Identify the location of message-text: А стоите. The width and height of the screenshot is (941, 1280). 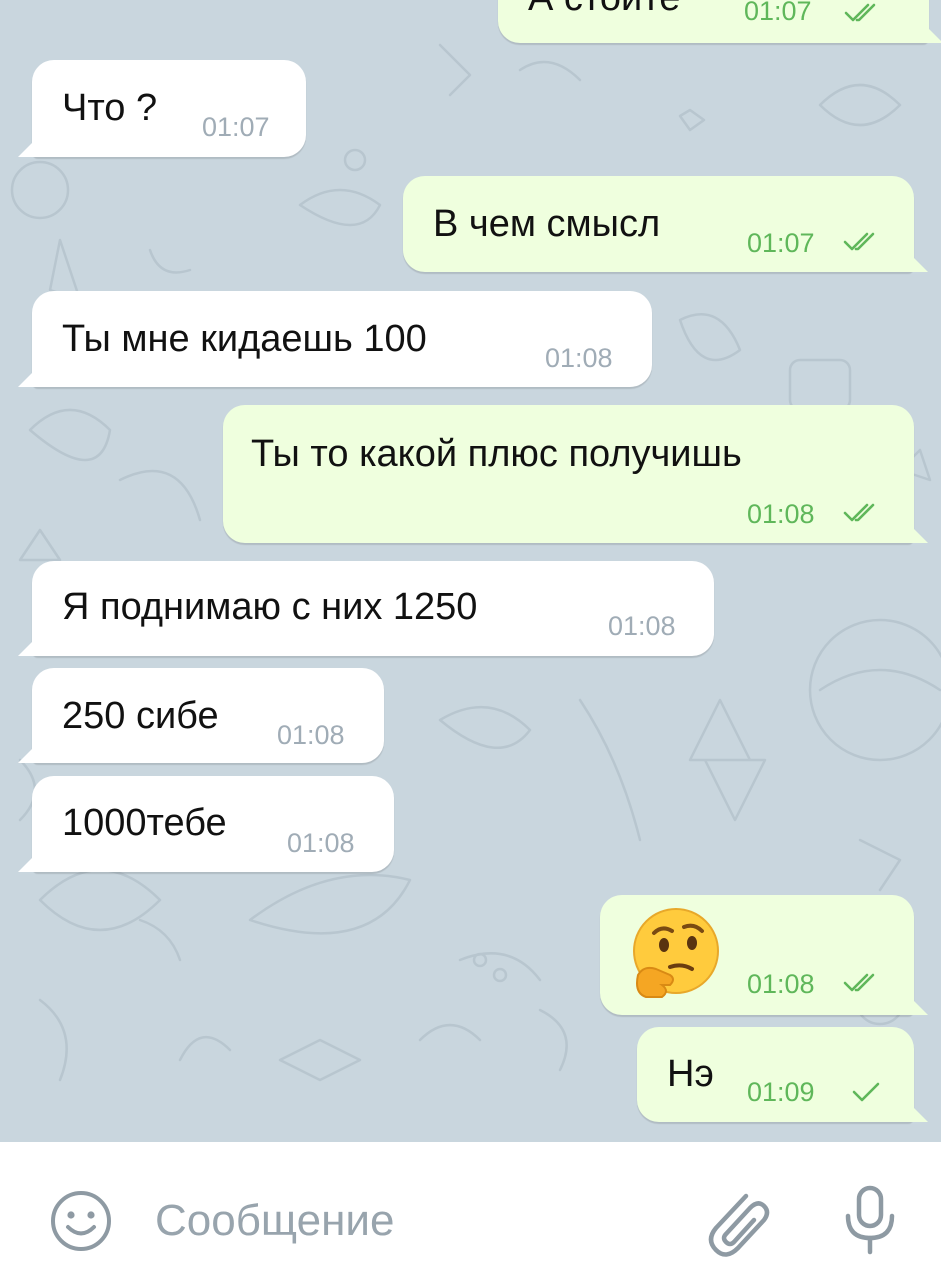
(604, 10).